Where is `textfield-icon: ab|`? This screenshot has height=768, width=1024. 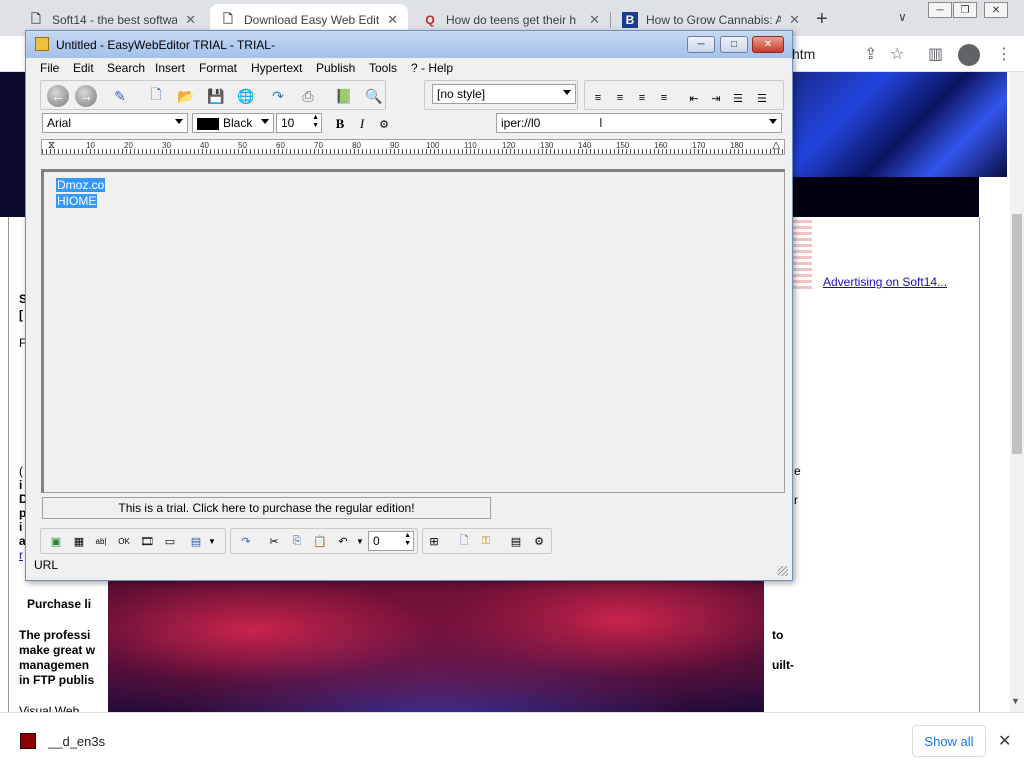 textfield-icon: ab| is located at coordinates (101, 541).